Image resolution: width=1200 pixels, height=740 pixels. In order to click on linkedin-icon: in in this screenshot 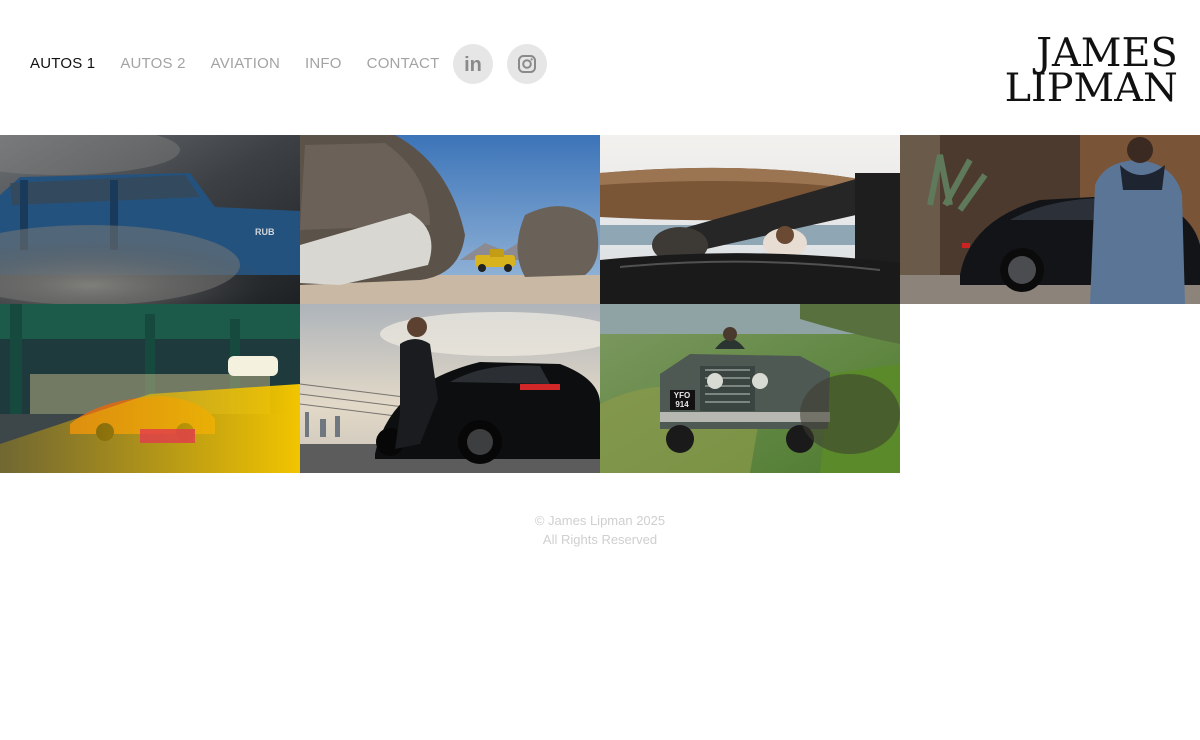, I will do `click(474, 65)`.